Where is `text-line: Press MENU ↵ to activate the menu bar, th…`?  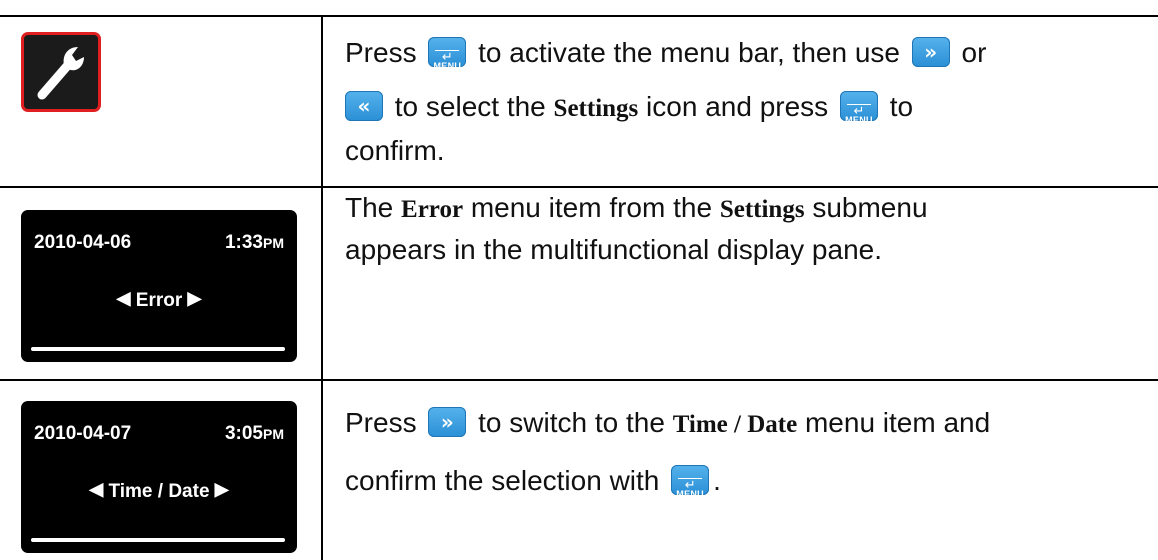 text-line: Press MENU ↵ to activate the menu bar, th… is located at coordinates (741, 53).